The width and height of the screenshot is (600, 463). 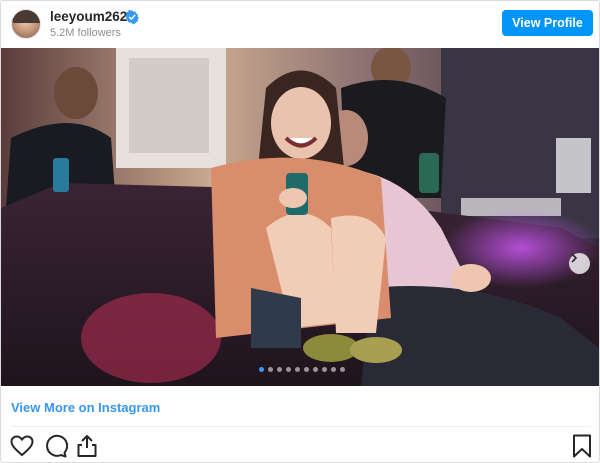 I want to click on heart-icon, so click(x=22, y=446).